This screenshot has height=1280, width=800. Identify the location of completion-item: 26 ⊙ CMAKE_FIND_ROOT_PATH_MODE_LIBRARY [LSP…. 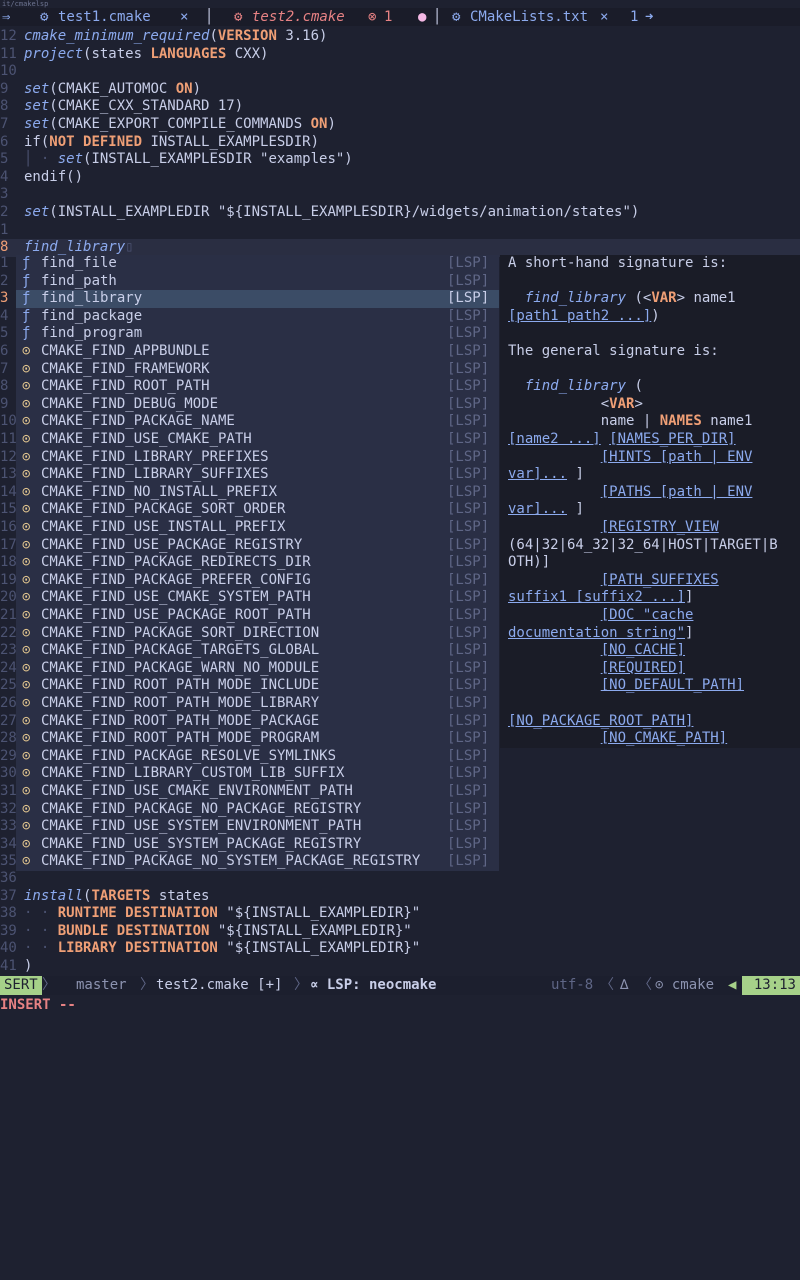
(249, 704).